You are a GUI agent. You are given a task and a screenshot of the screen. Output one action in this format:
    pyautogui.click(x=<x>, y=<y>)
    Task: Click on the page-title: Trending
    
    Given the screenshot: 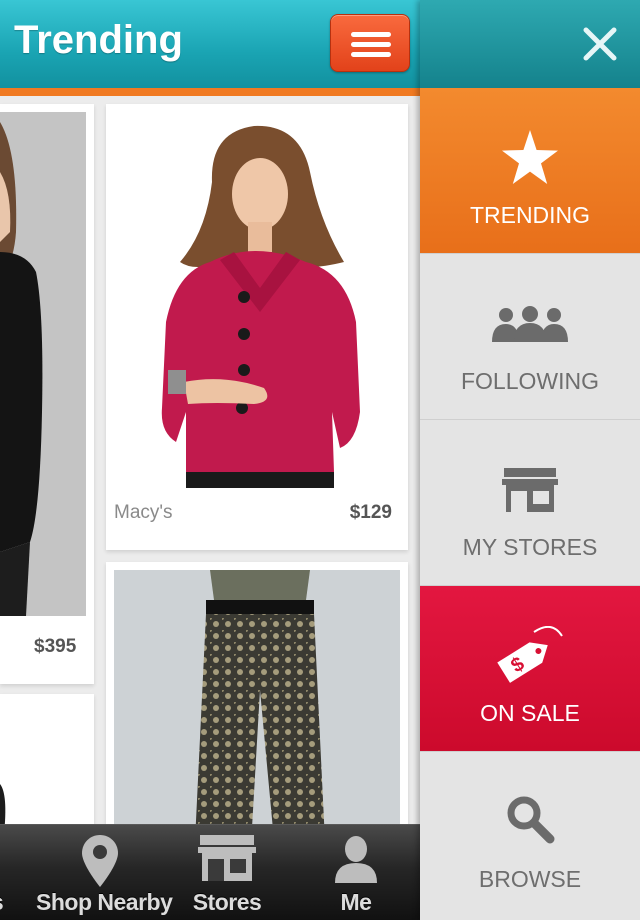 What is the action you would take?
    pyautogui.click(x=98, y=40)
    